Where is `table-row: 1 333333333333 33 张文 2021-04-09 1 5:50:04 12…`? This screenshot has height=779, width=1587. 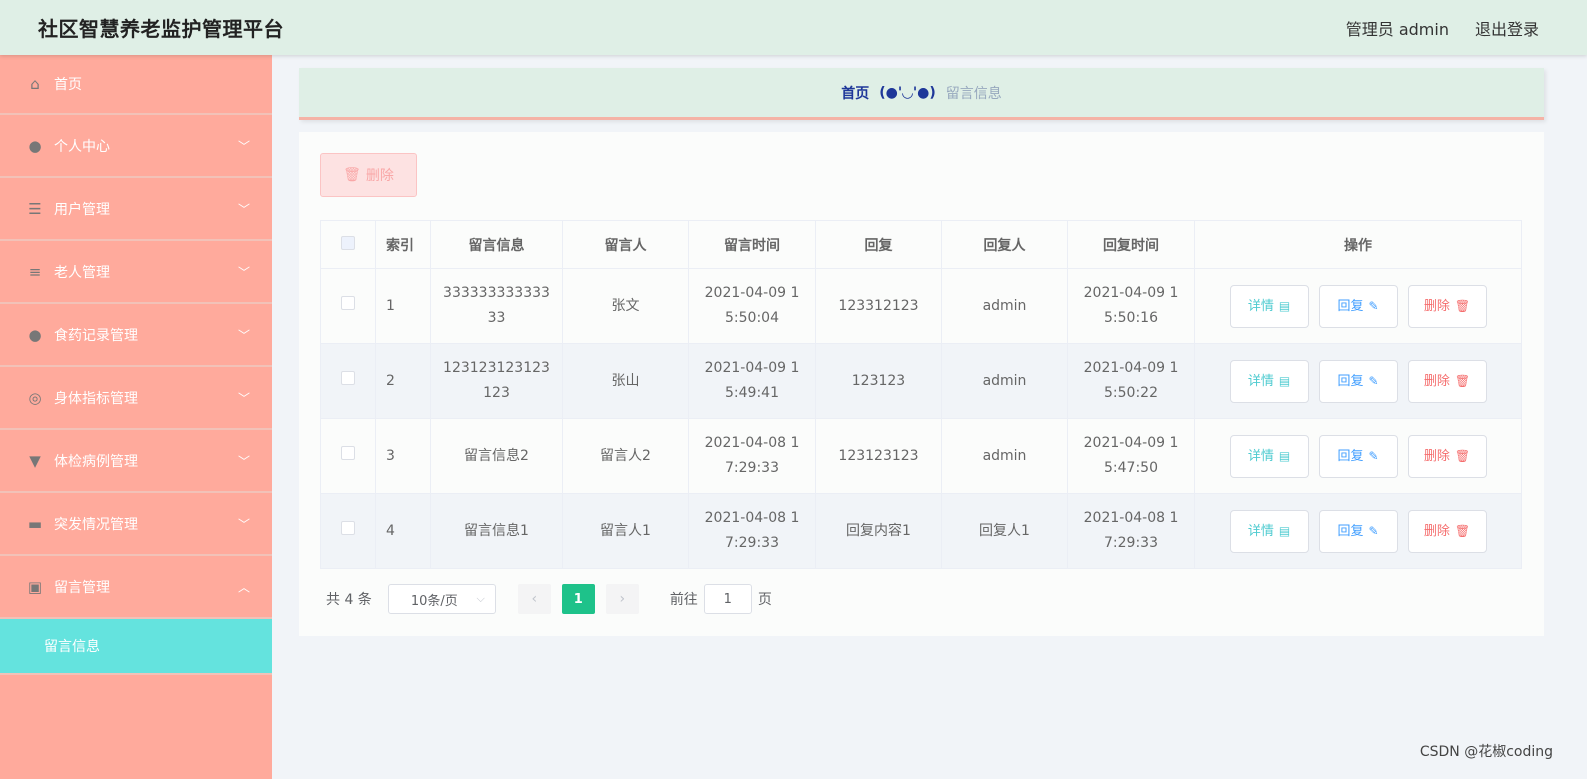 table-row: 1 333333333333 33 张文 2021-04-09 1 5:50:04 12… is located at coordinates (921, 306).